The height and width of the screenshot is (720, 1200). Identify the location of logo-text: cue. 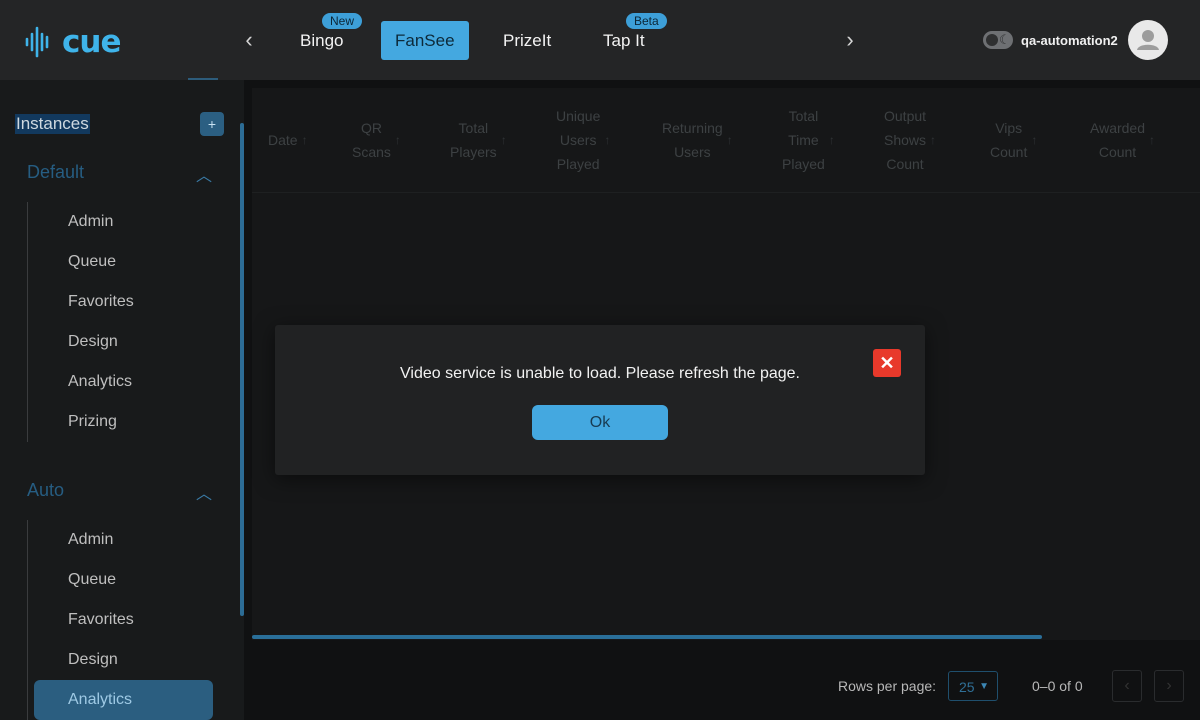
(91, 42).